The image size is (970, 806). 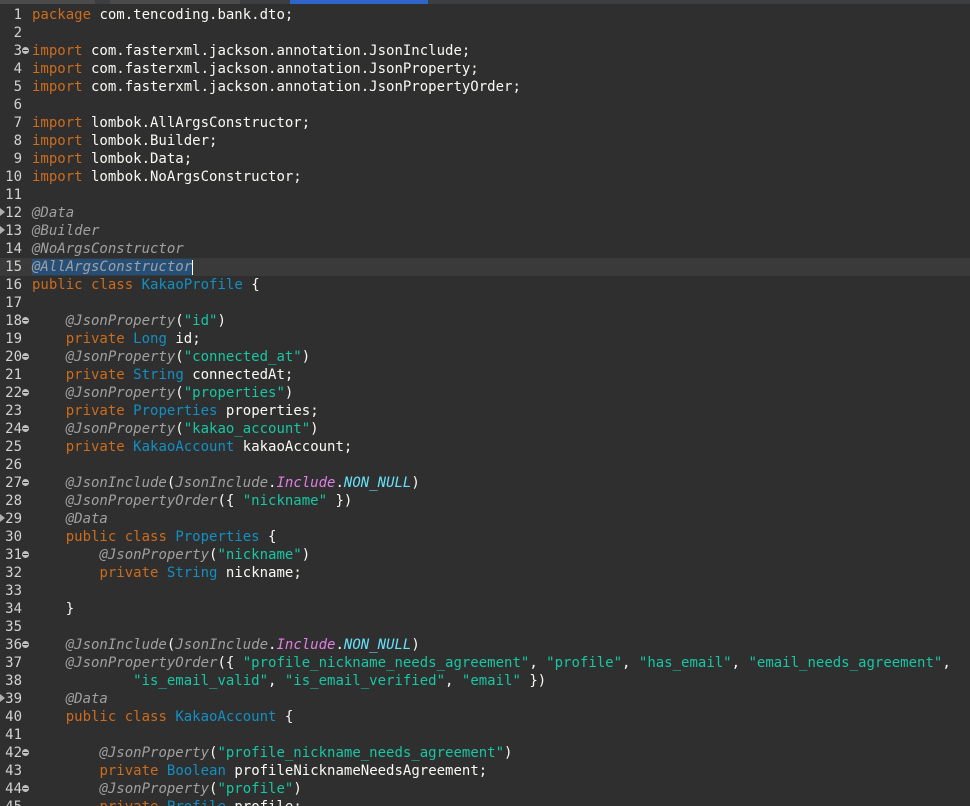 What do you see at coordinates (485, 429) in the screenshot?
I see `code-line: 24 @JsonProperty("kakao_account")` at bounding box center [485, 429].